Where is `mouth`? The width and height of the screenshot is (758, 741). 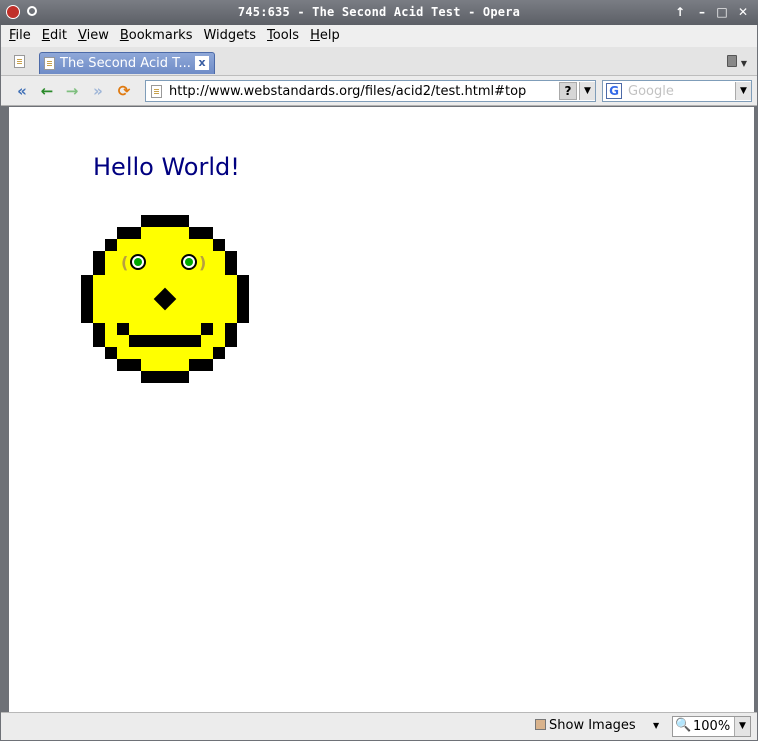
mouth is located at coordinates (165, 299).